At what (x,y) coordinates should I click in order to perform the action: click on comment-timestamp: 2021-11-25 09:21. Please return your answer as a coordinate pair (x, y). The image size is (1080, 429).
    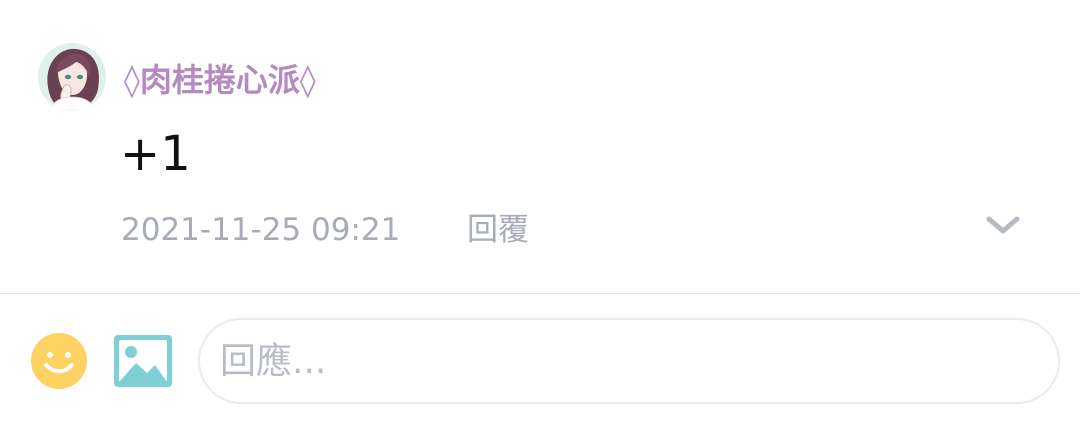
    Looking at the image, I should click on (261, 230).